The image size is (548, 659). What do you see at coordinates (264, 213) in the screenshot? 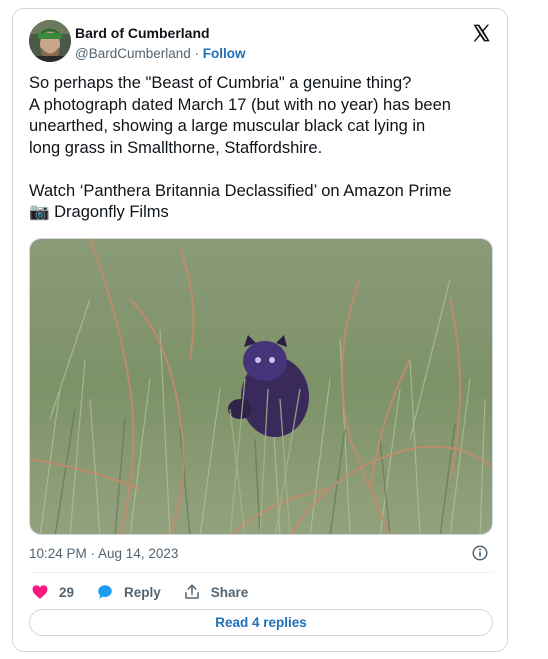
I see `tweet-credit-line: 📷 Dragonfly Films` at bounding box center [264, 213].